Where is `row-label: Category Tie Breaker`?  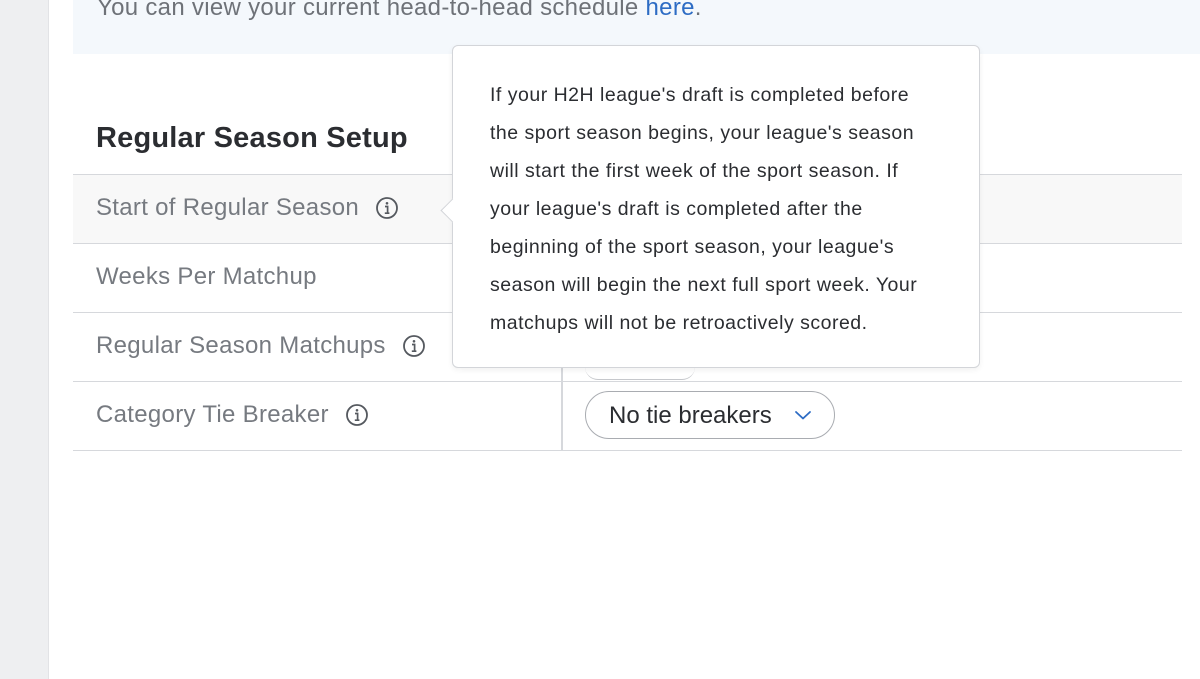
row-label: Category Tie Breaker is located at coordinates (232, 415).